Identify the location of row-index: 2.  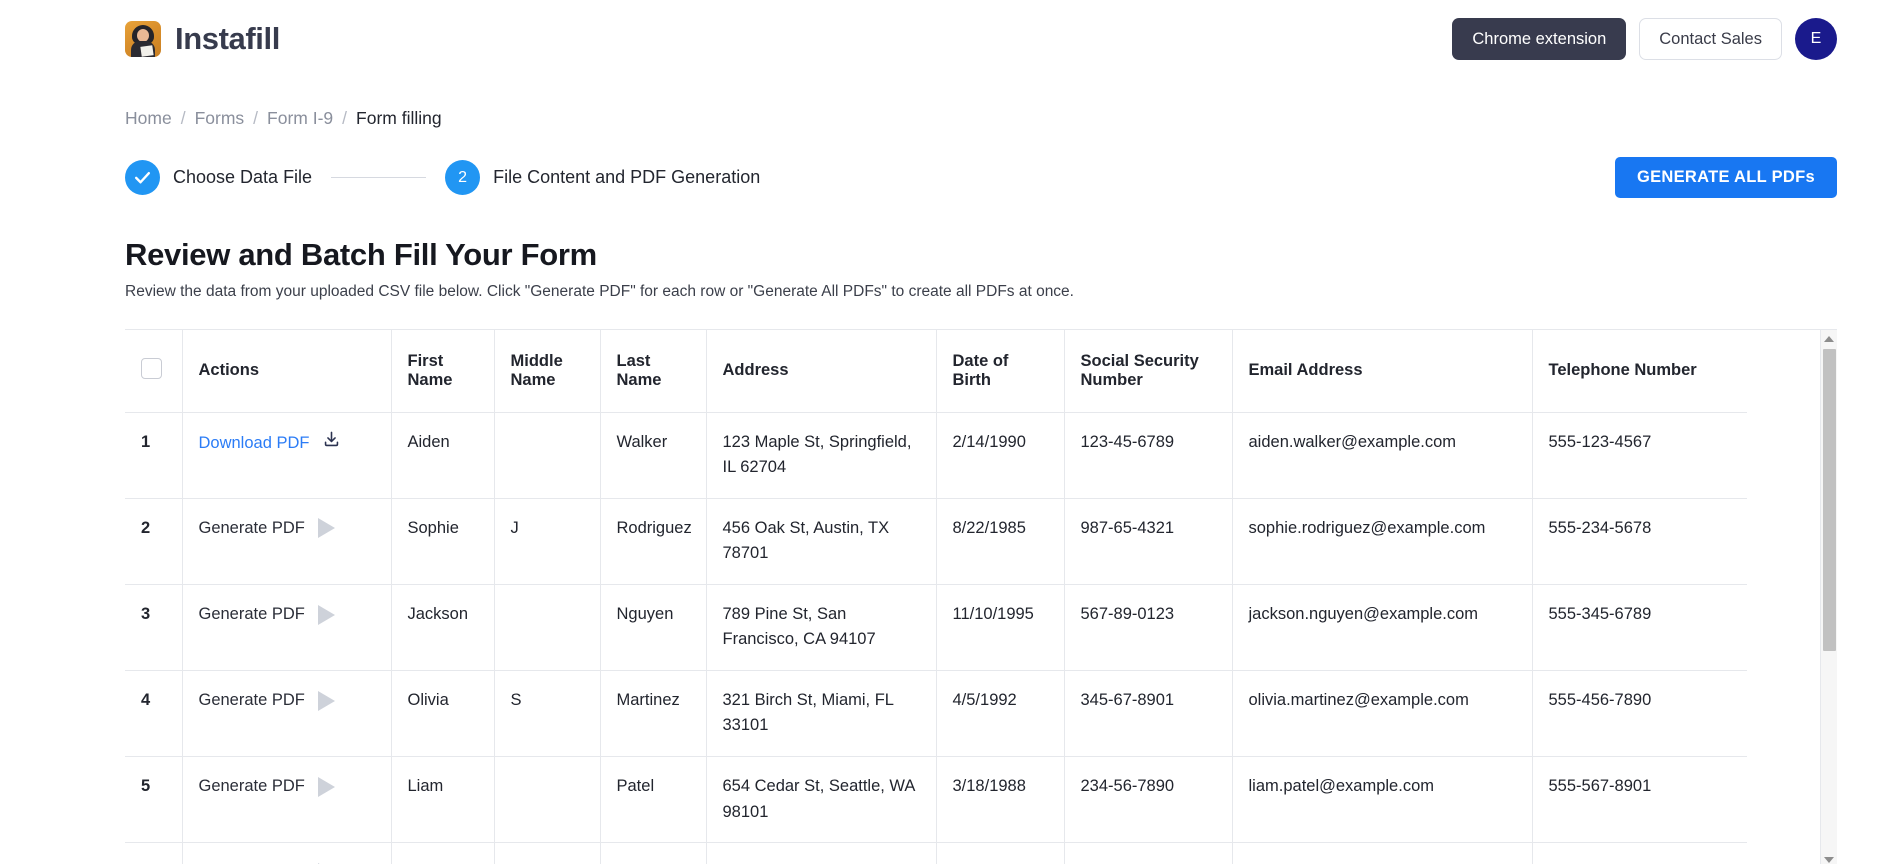
(154, 541).